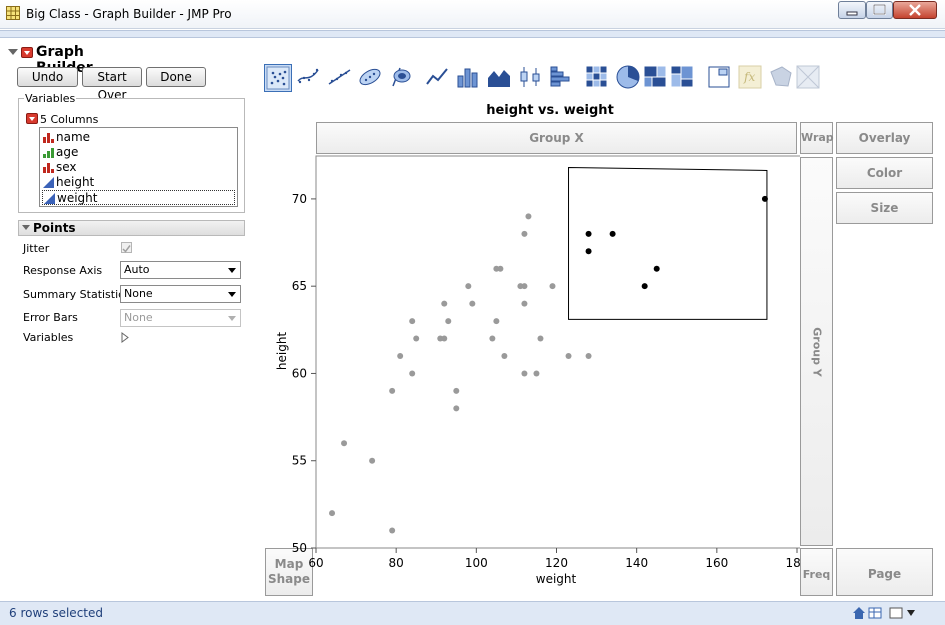 The width and height of the screenshot is (945, 625). I want to click on box-plot-element-button, so click(531, 78).